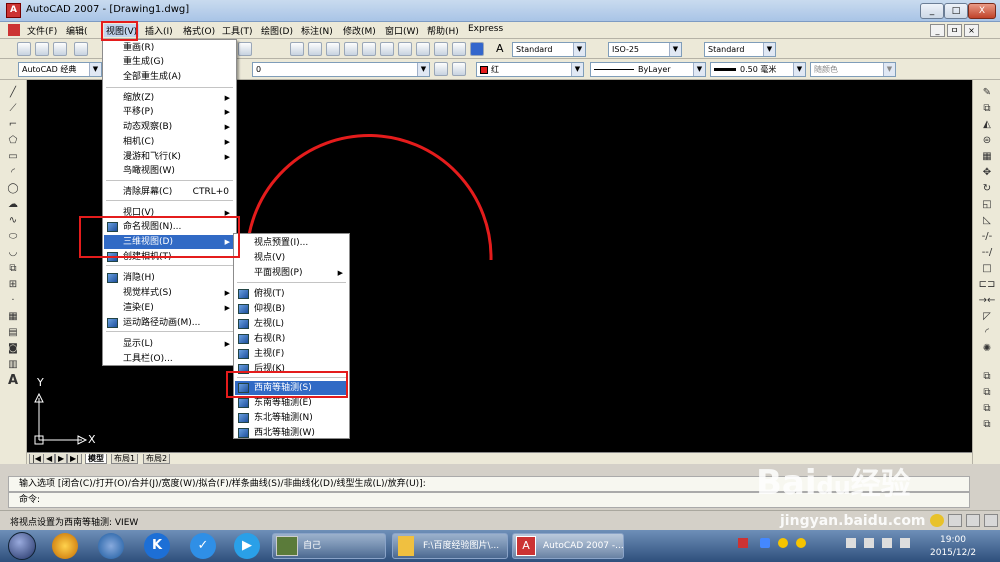 This screenshot has height=562, width=1000. What do you see at coordinates (157, 546) in the screenshot?
I see `k-icon: K` at bounding box center [157, 546].